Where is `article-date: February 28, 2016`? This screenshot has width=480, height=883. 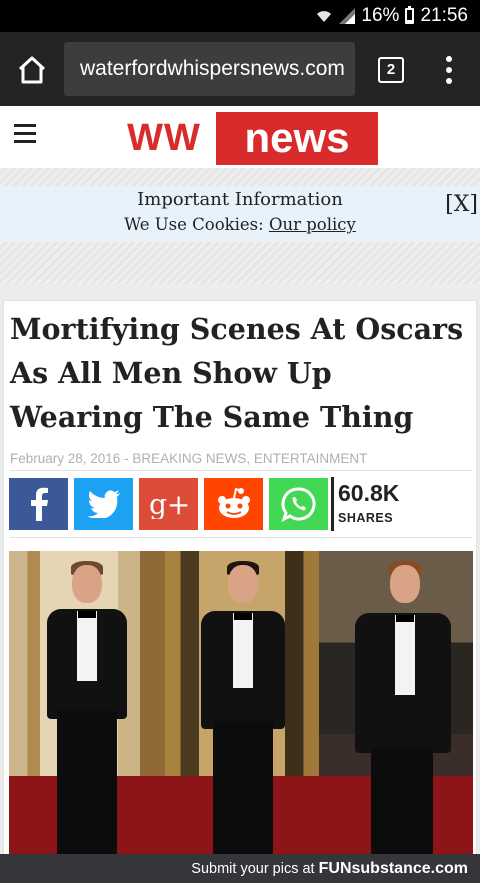 article-date: February 28, 2016 is located at coordinates (65, 458).